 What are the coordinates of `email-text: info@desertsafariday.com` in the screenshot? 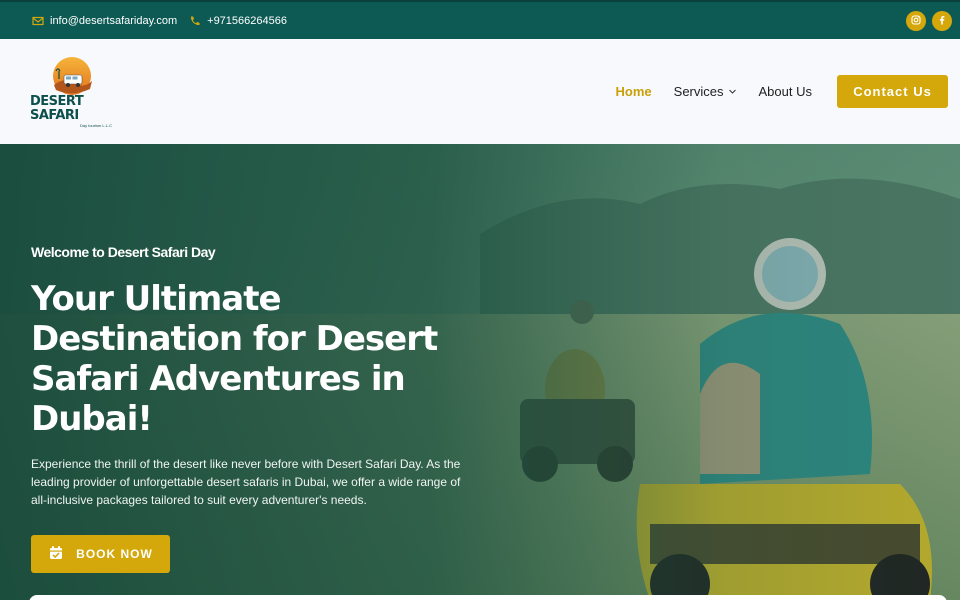 It's located at (114, 20).